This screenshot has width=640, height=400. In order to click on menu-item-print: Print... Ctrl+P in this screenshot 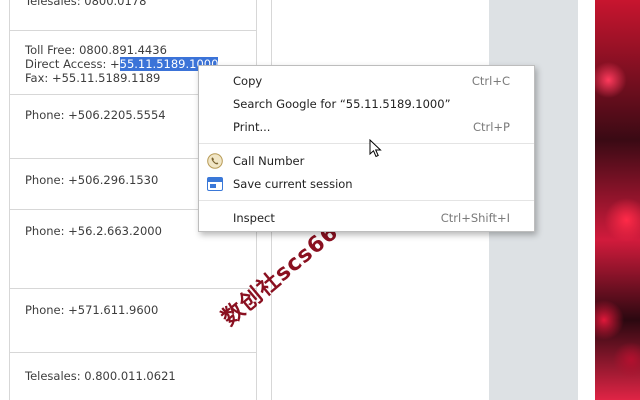, I will do `click(366, 127)`.